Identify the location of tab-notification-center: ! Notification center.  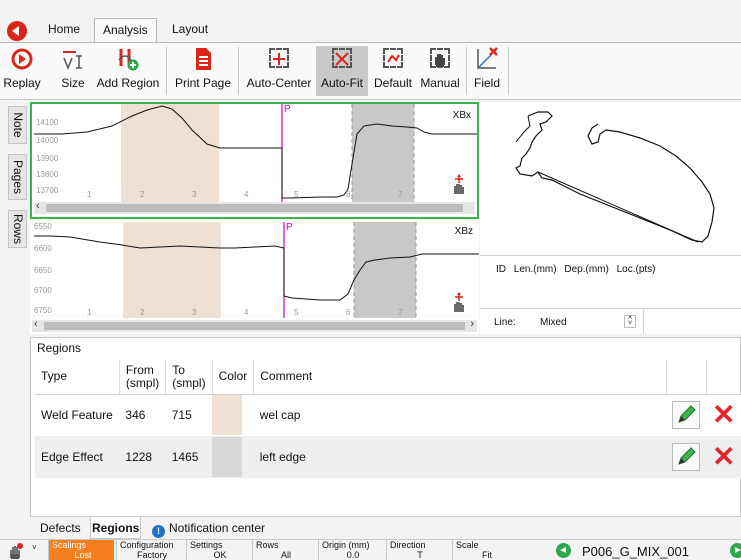
(208, 529).